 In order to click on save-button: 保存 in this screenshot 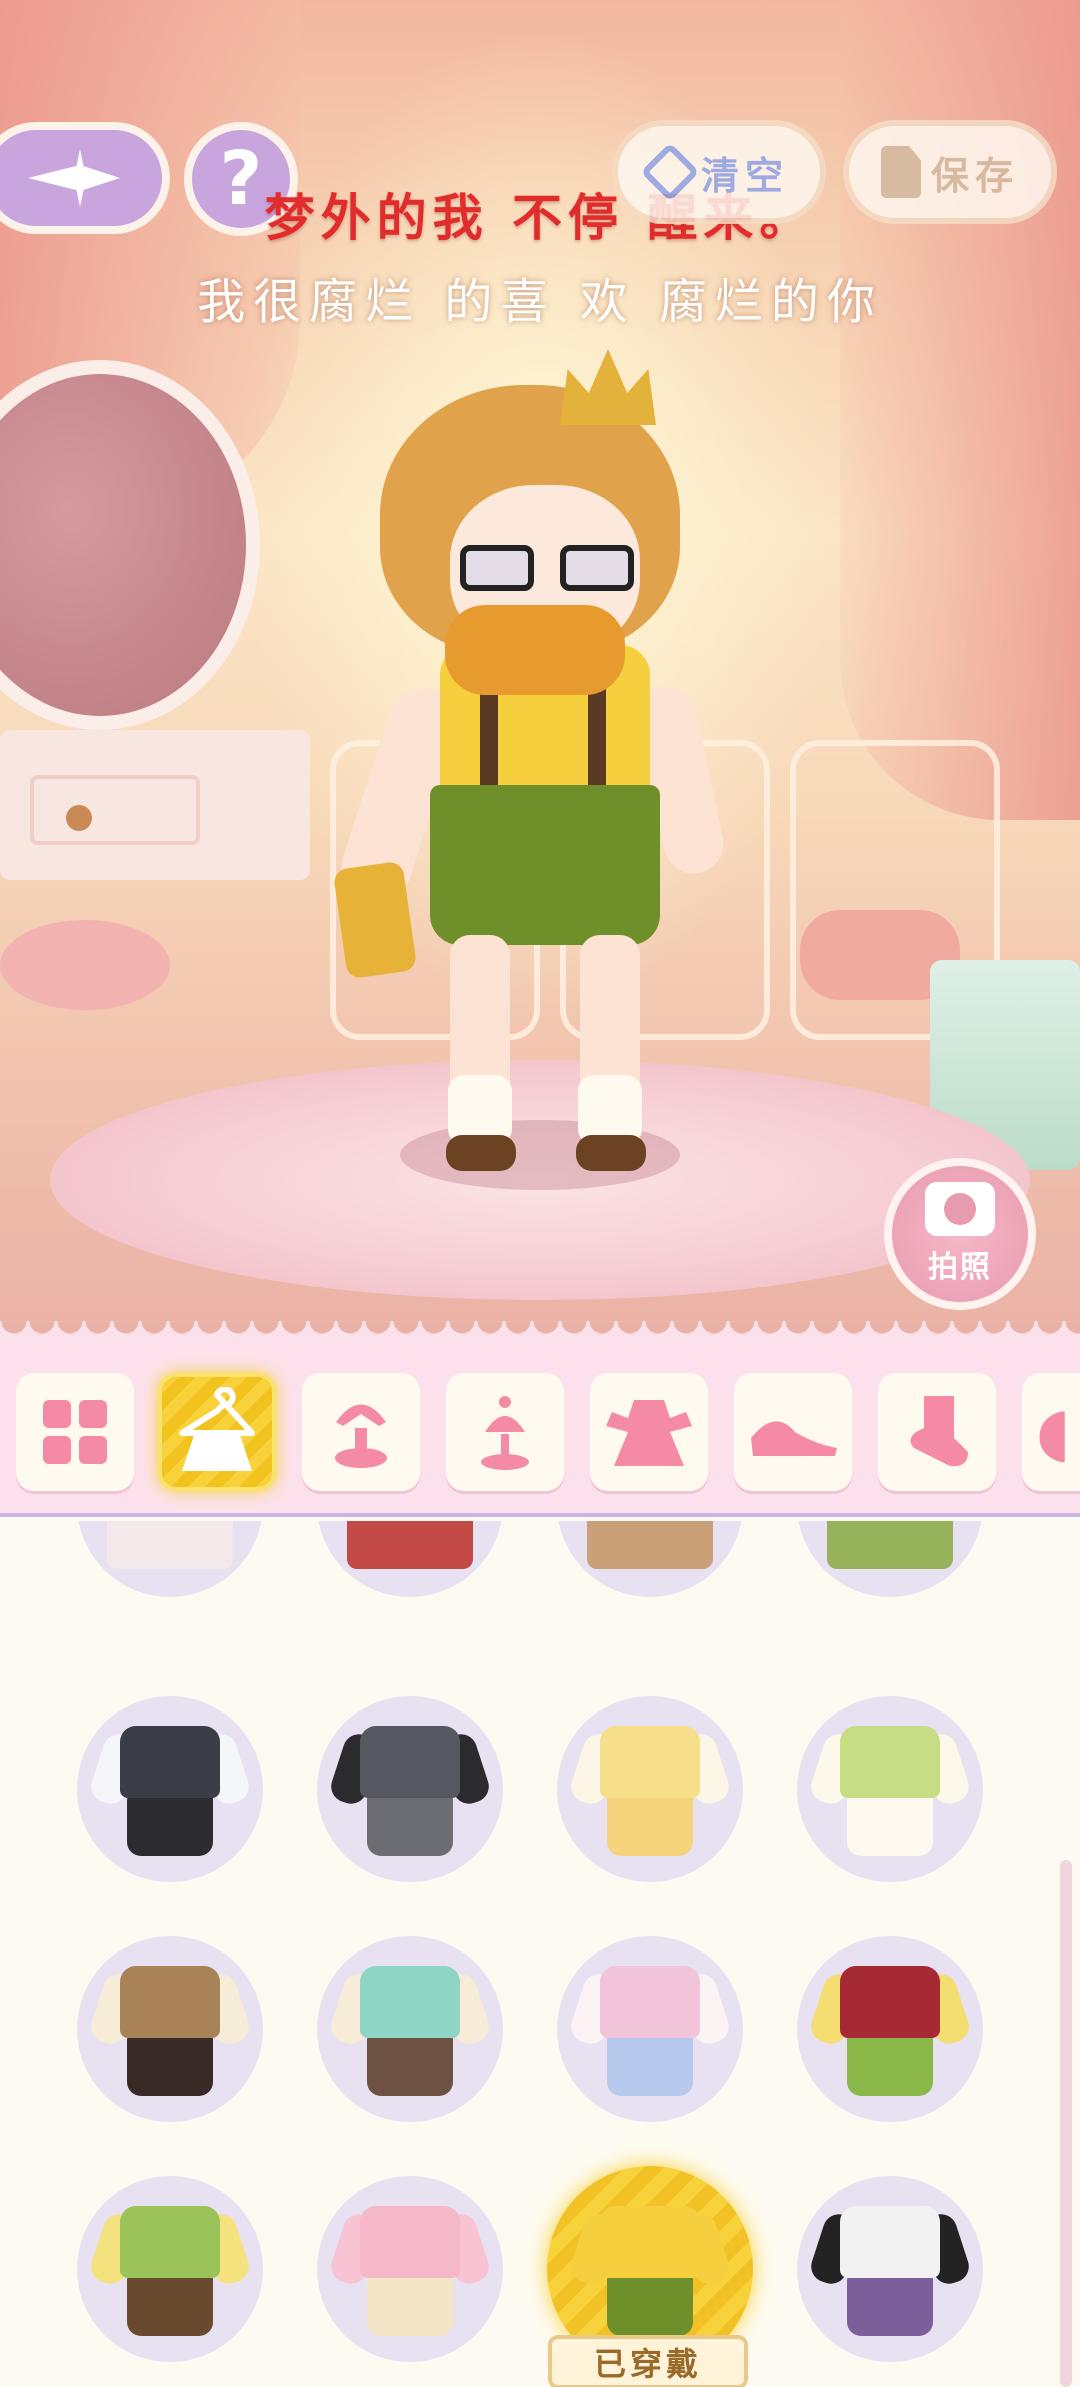, I will do `click(950, 172)`.